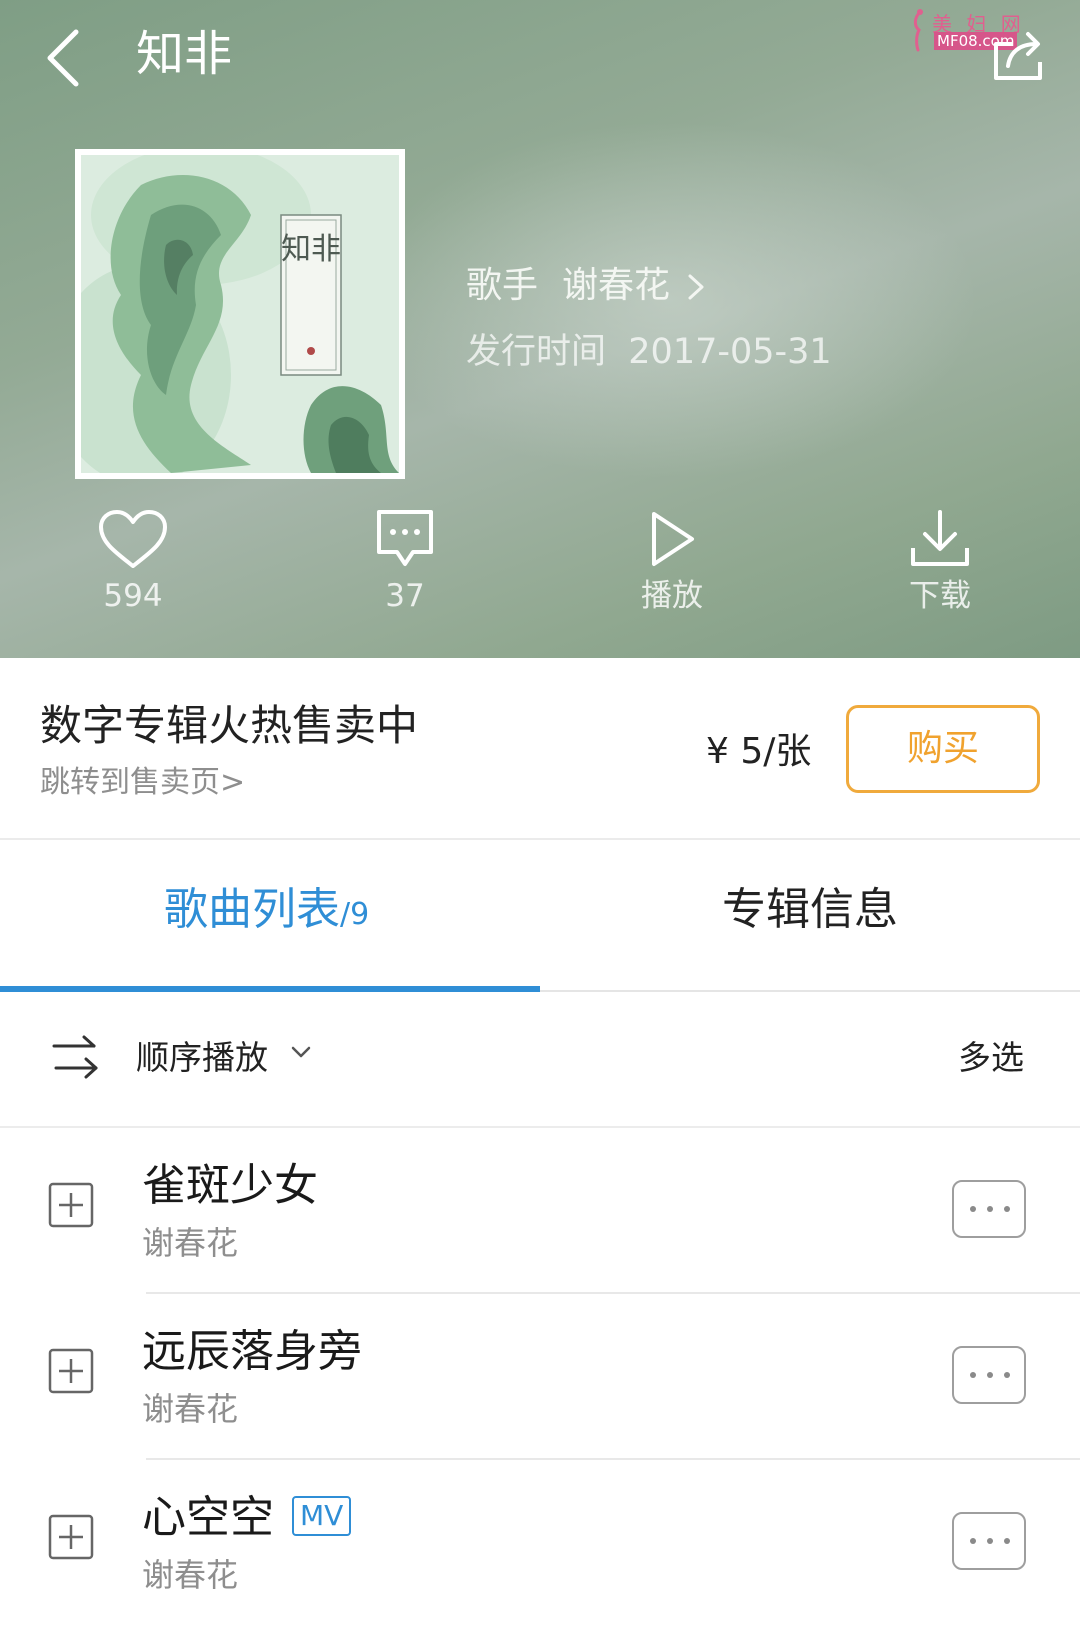 The width and height of the screenshot is (1080, 1626). I want to click on album-cover: 知非, so click(240, 314).